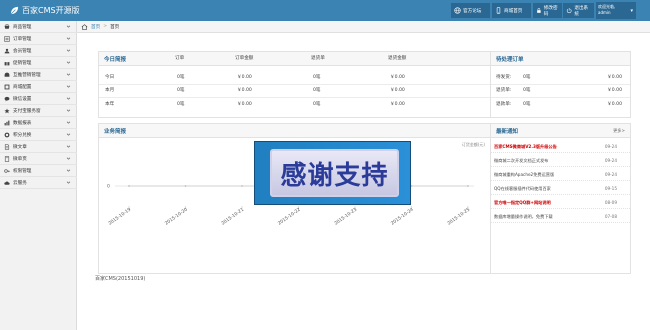 This screenshot has height=330, width=650. Describe the element at coordinates (27, 111) in the screenshot. I see `sidebar-item-label: 支付宝服务窗` at that location.